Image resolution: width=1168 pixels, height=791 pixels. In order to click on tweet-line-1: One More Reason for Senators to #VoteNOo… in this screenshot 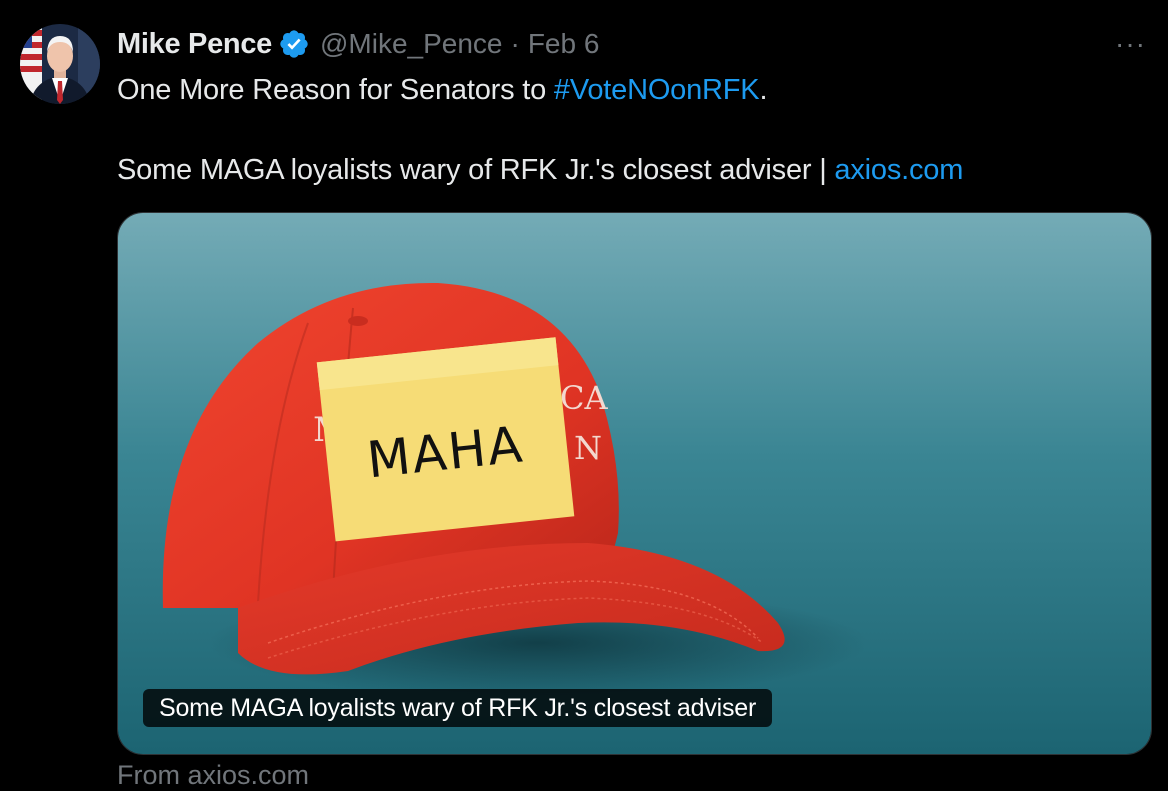, I will do `click(632, 90)`.